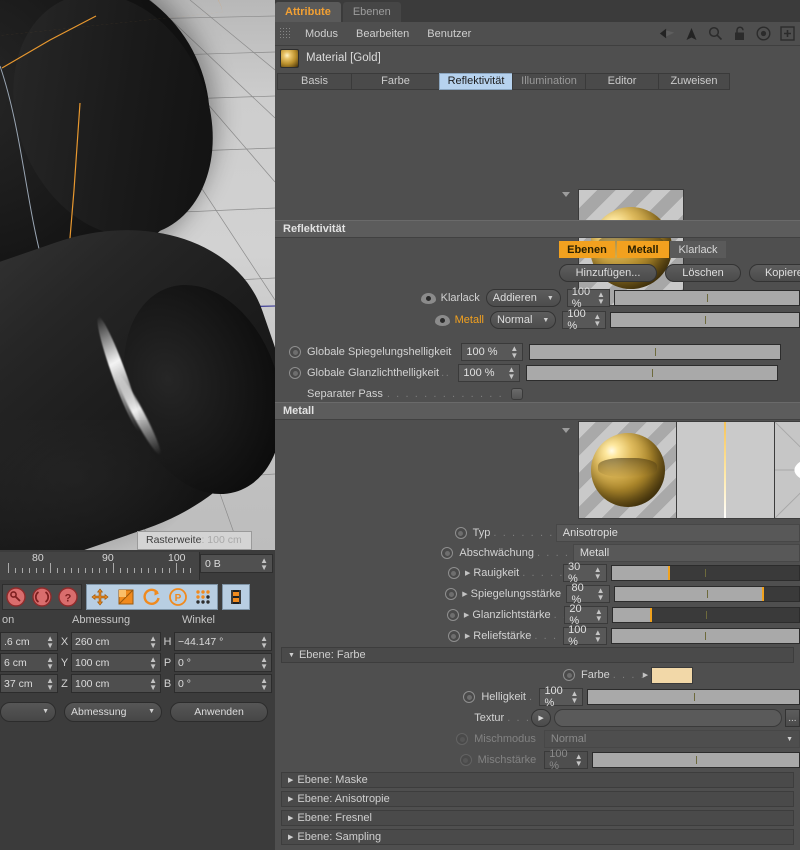 The height and width of the screenshot is (850, 800). What do you see at coordinates (585, 636) in the screenshot?
I see `reliefstaerke-field: 100 % ▲ ▼` at bounding box center [585, 636].